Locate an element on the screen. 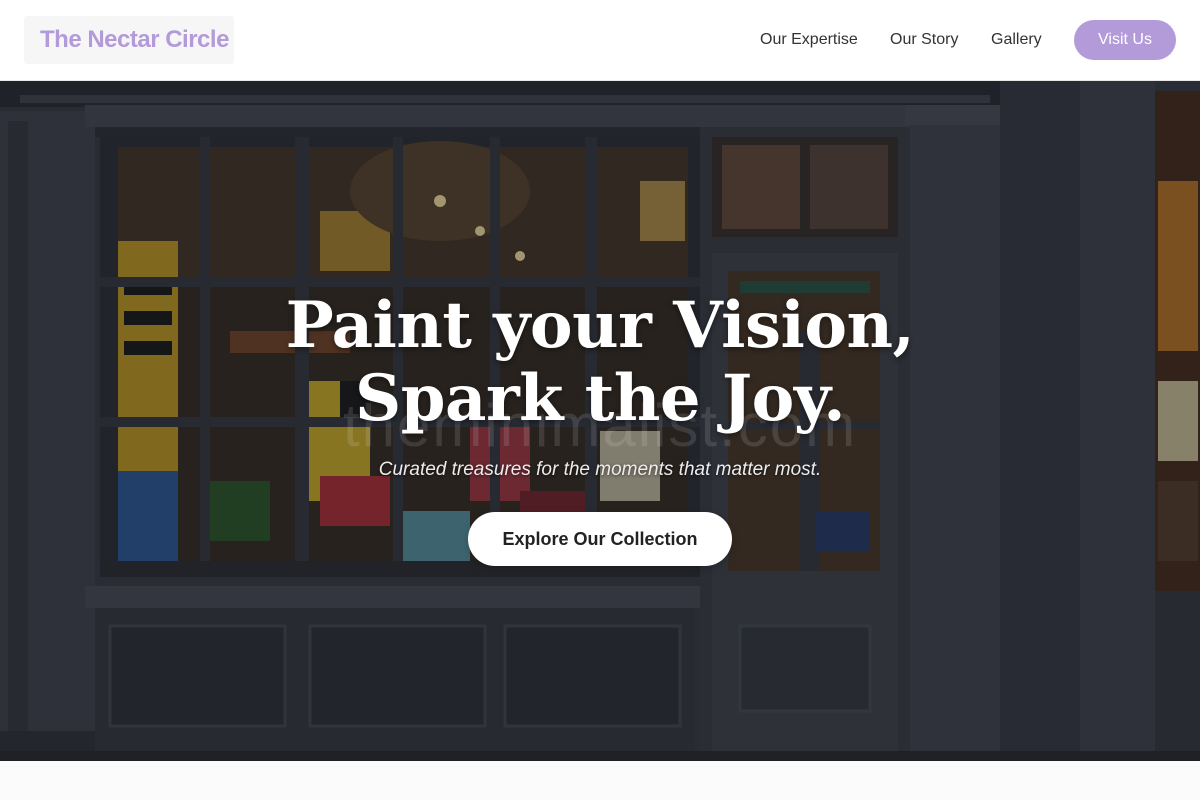  nav-our-expertise: Our Expertise is located at coordinates (809, 40).